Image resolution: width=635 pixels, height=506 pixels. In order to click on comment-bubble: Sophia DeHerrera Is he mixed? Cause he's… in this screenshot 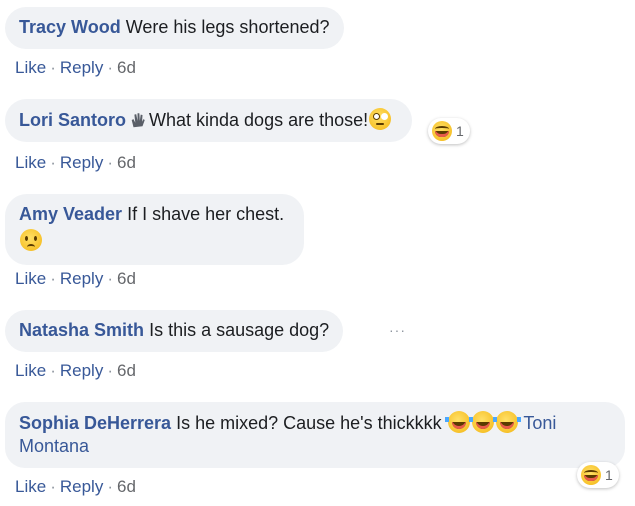, I will do `click(315, 435)`.